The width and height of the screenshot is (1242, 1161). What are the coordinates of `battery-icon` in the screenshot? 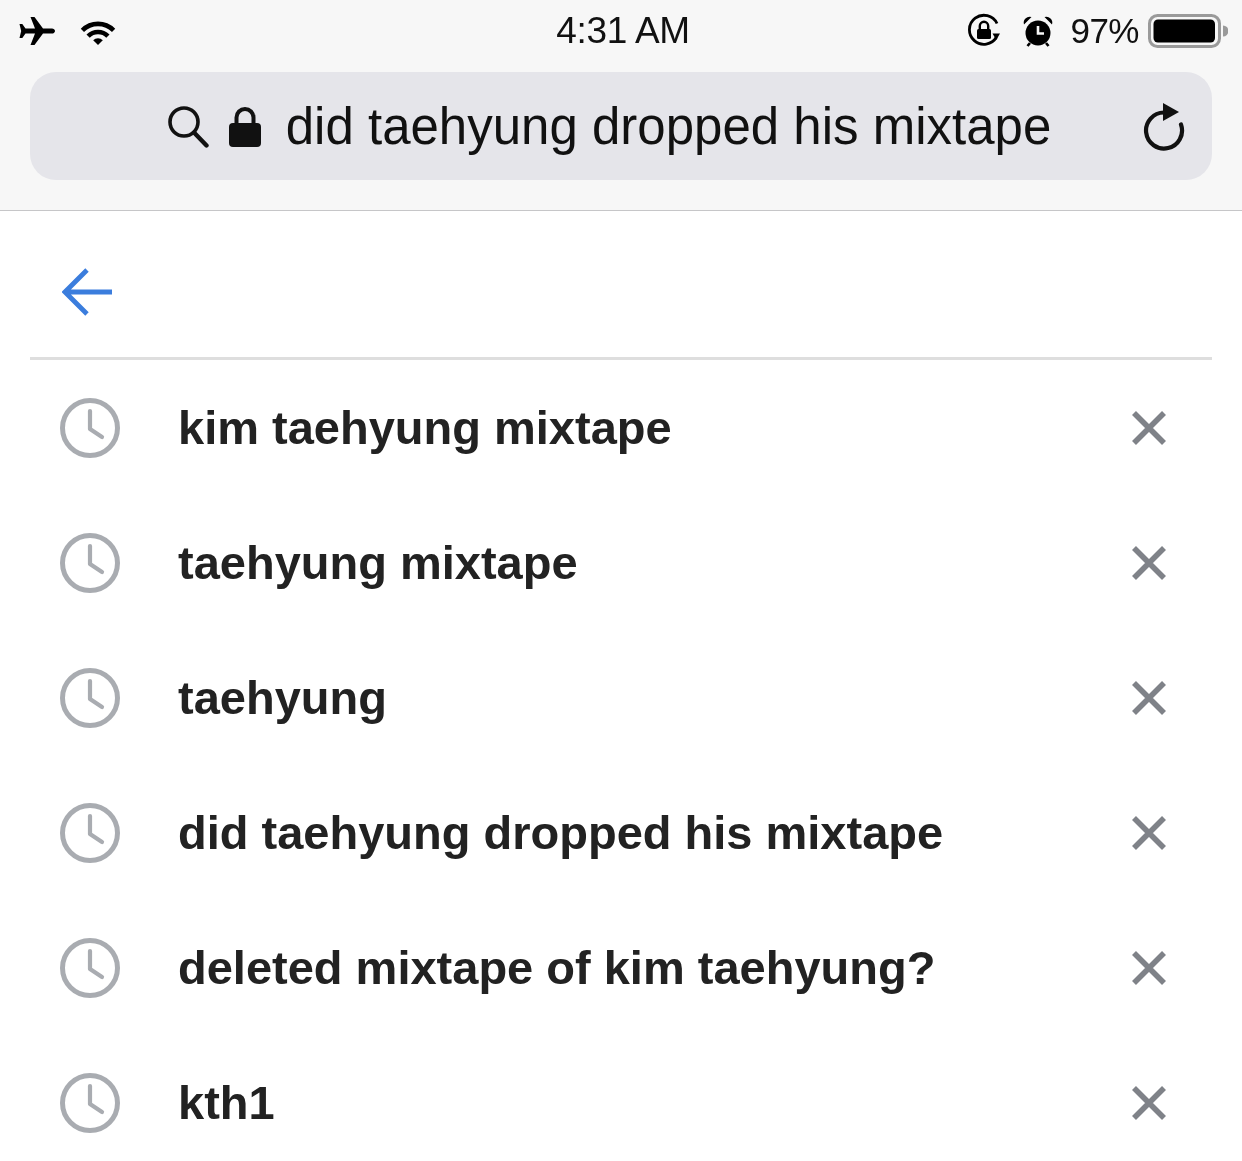 It's located at (1188, 31).